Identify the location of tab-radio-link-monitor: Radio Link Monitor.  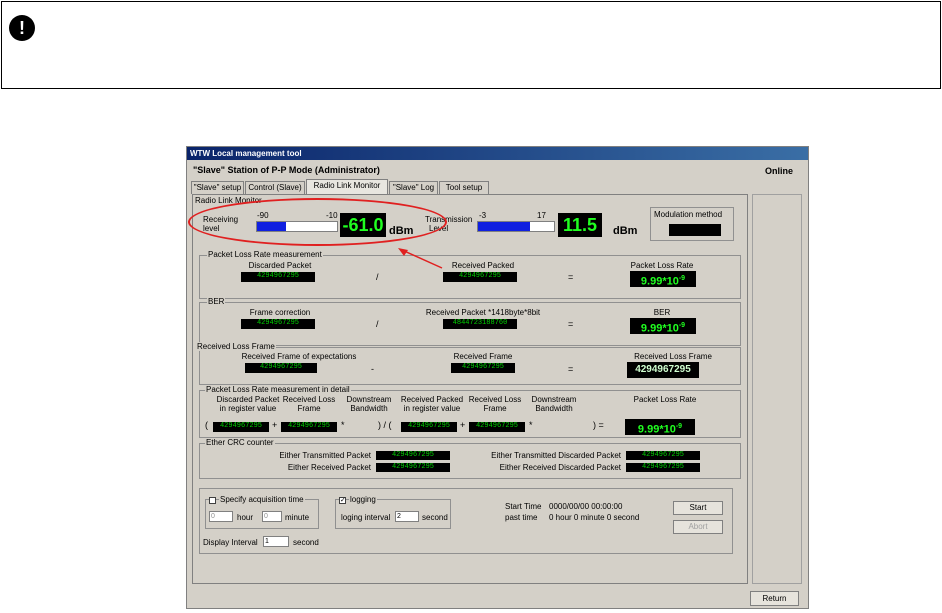
(347, 186).